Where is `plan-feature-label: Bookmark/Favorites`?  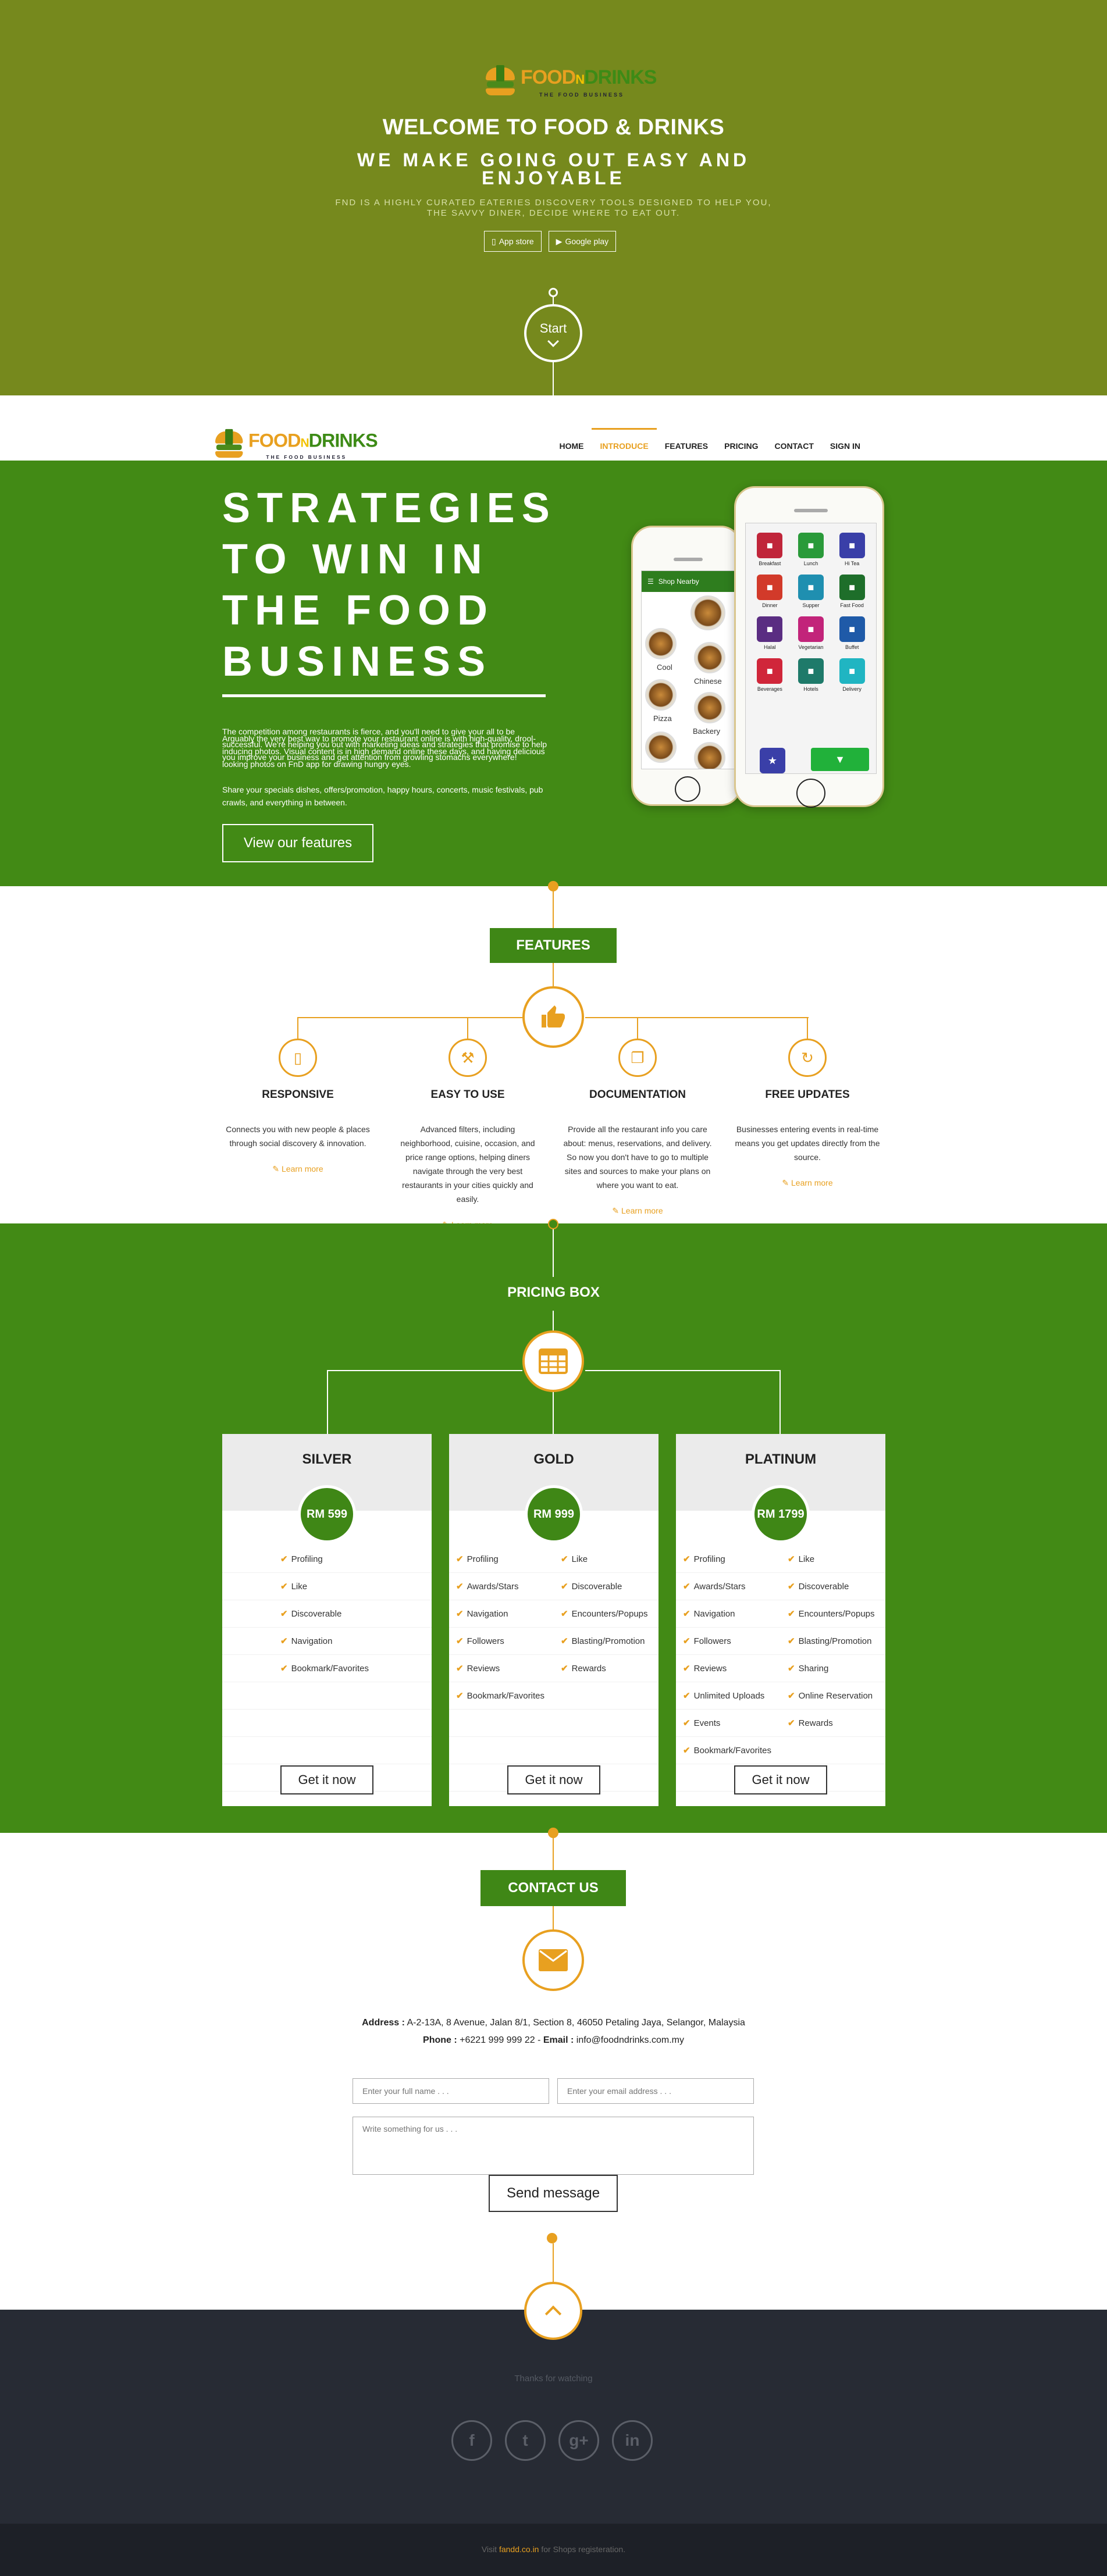 plan-feature-label: Bookmark/Favorites is located at coordinates (732, 1751).